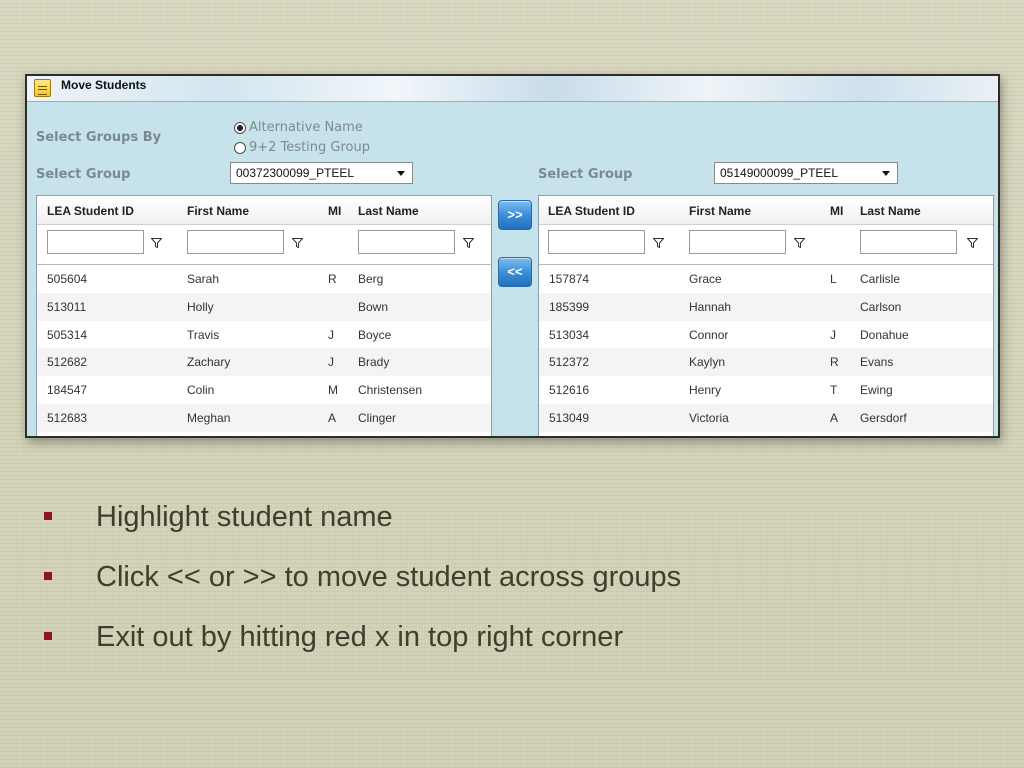 The width and height of the screenshot is (1024, 768). Describe the element at coordinates (371, 279) in the screenshot. I see `cell-last-name: Berg` at that location.